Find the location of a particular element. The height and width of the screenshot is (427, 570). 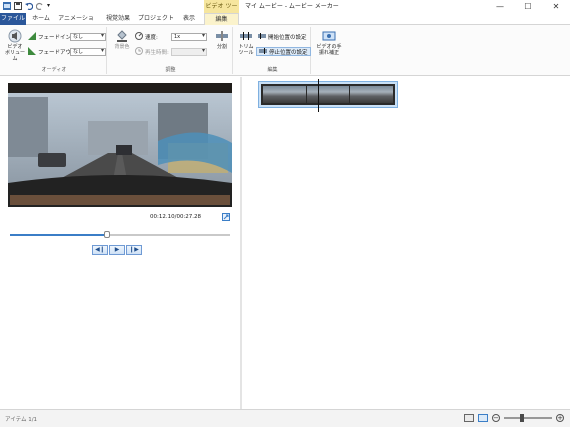

video-volume-button: ビデオ ボリューム is located at coordinates (15, 45).